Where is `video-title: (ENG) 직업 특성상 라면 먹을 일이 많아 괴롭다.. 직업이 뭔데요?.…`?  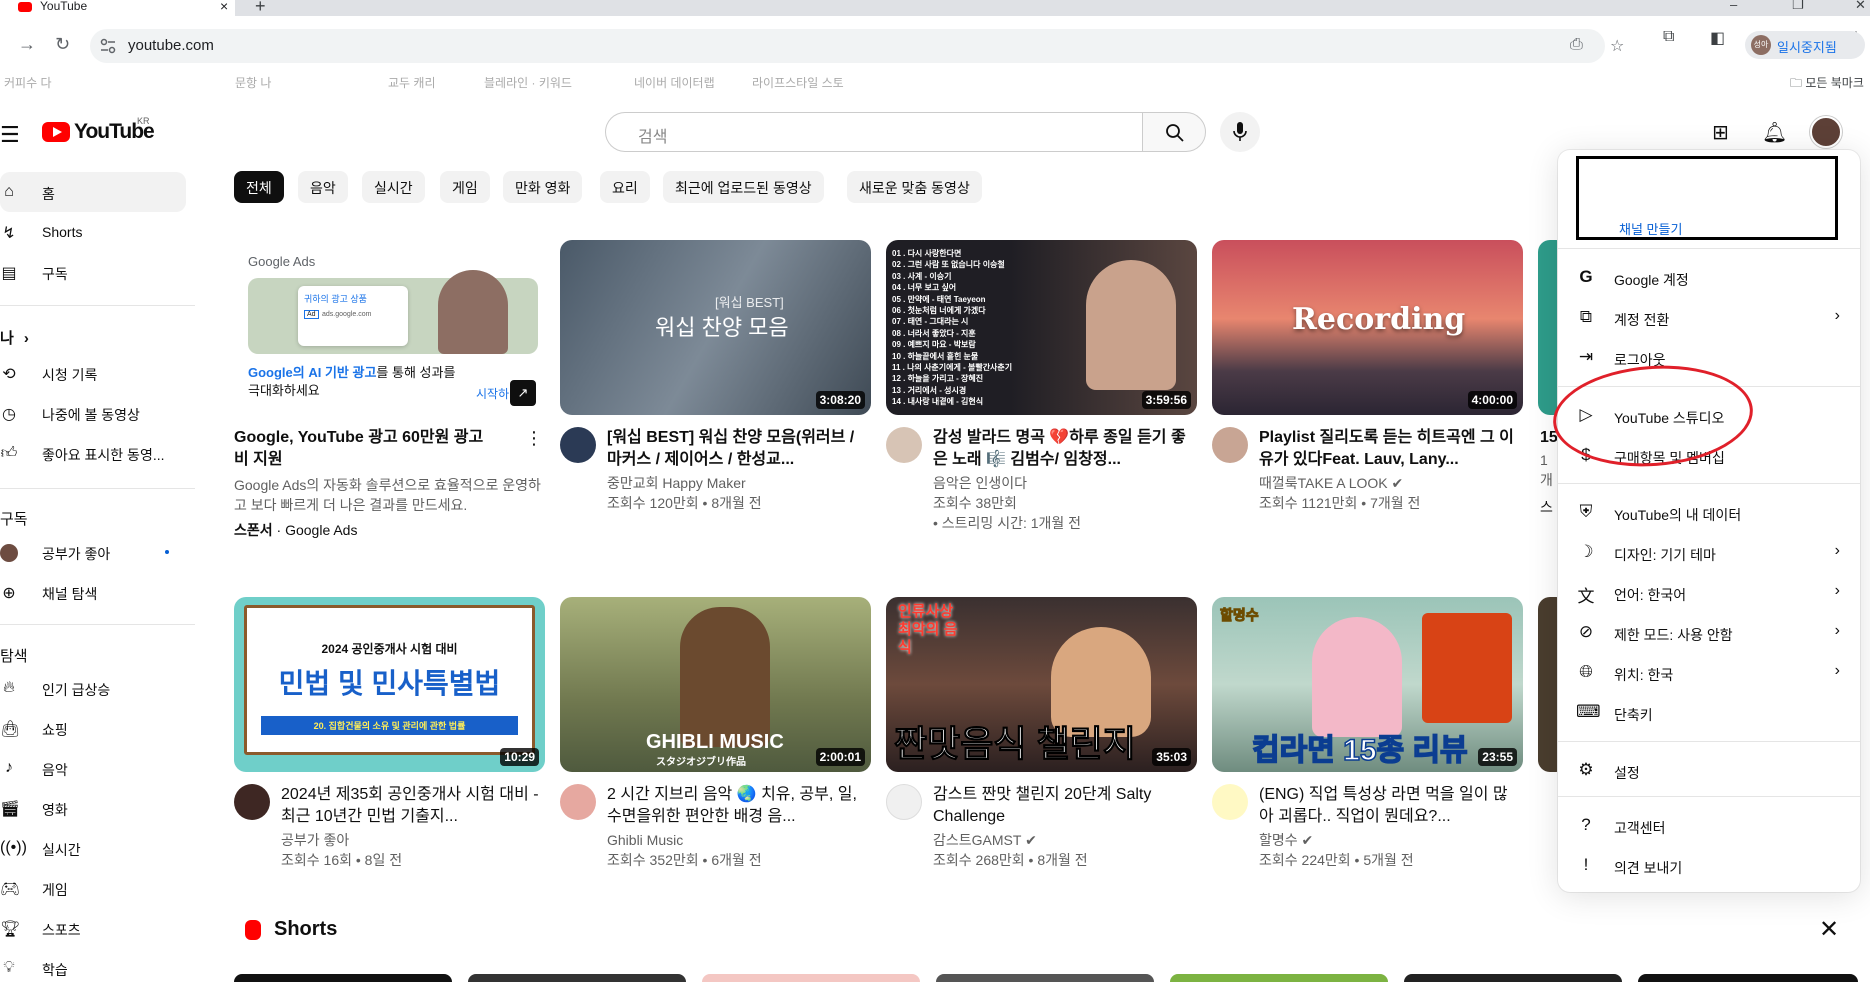
video-title: (ENG) 직업 특성상 라면 먹을 일이 많아 괴롭다.. 직업이 뭔데요?.… is located at coordinates (1390, 806).